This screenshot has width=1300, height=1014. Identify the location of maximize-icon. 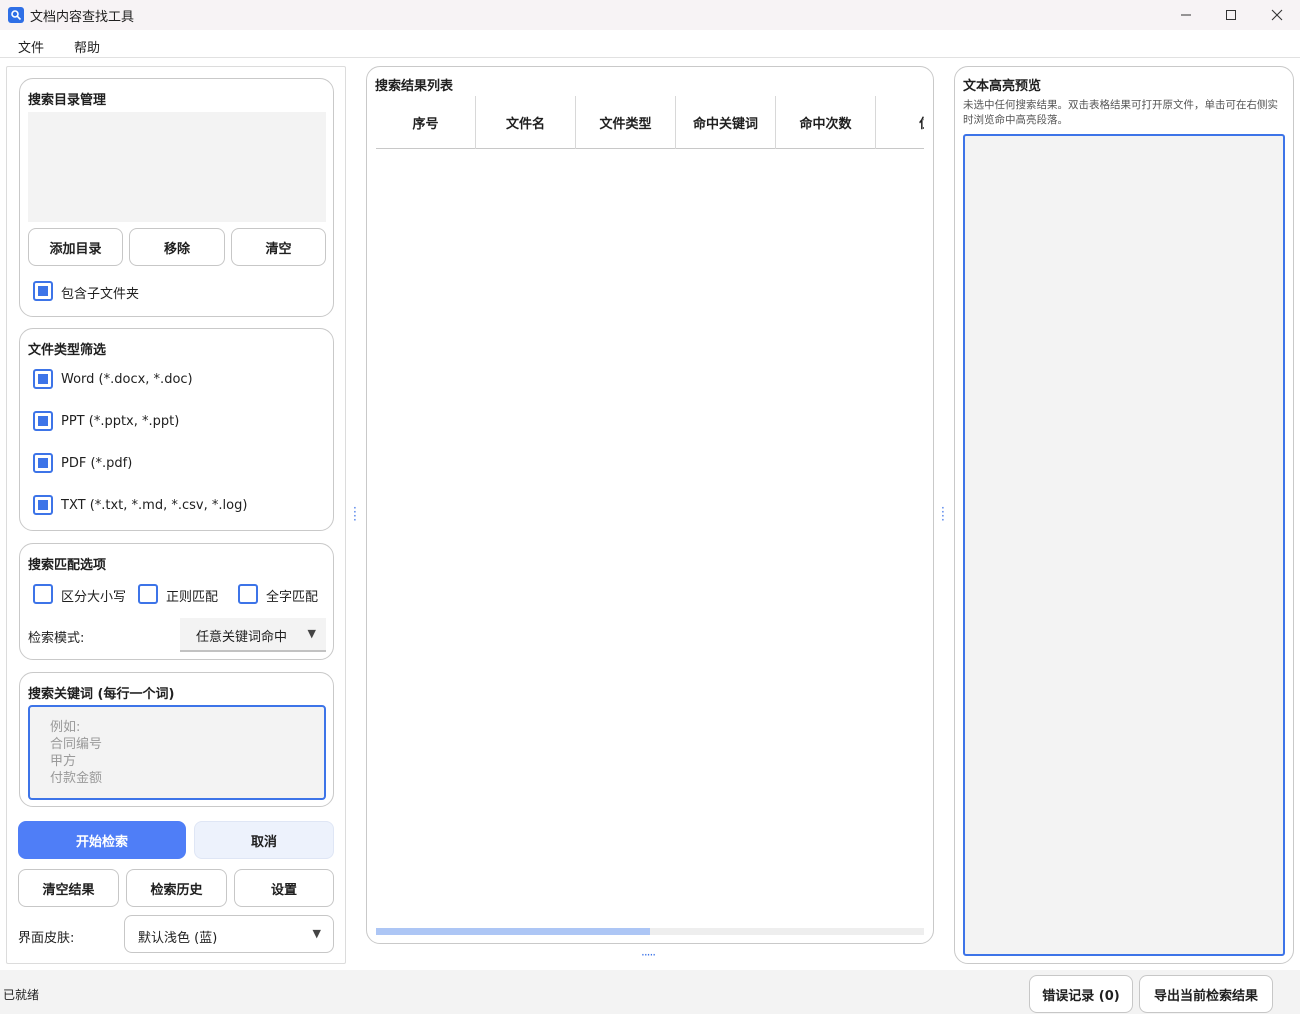
(1231, 15).